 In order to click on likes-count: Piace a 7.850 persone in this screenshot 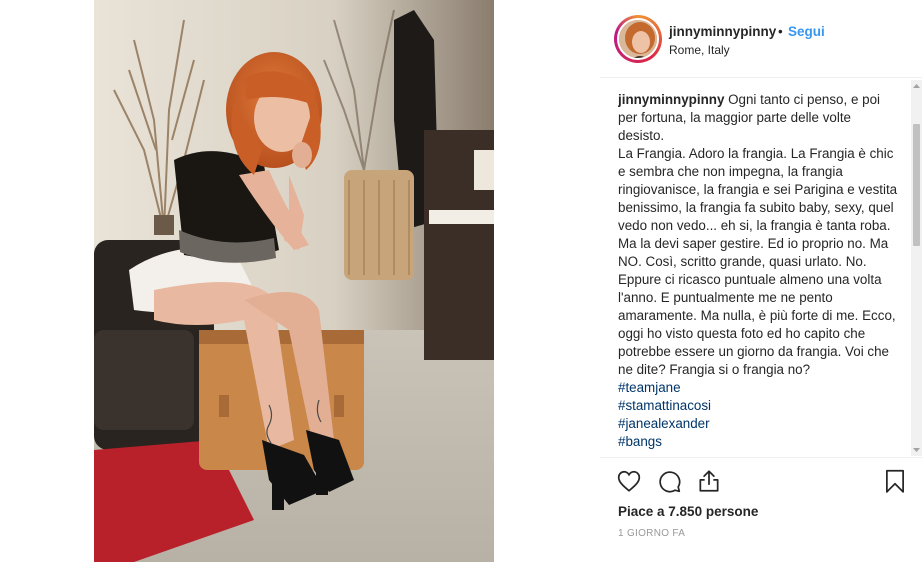, I will do `click(688, 511)`.